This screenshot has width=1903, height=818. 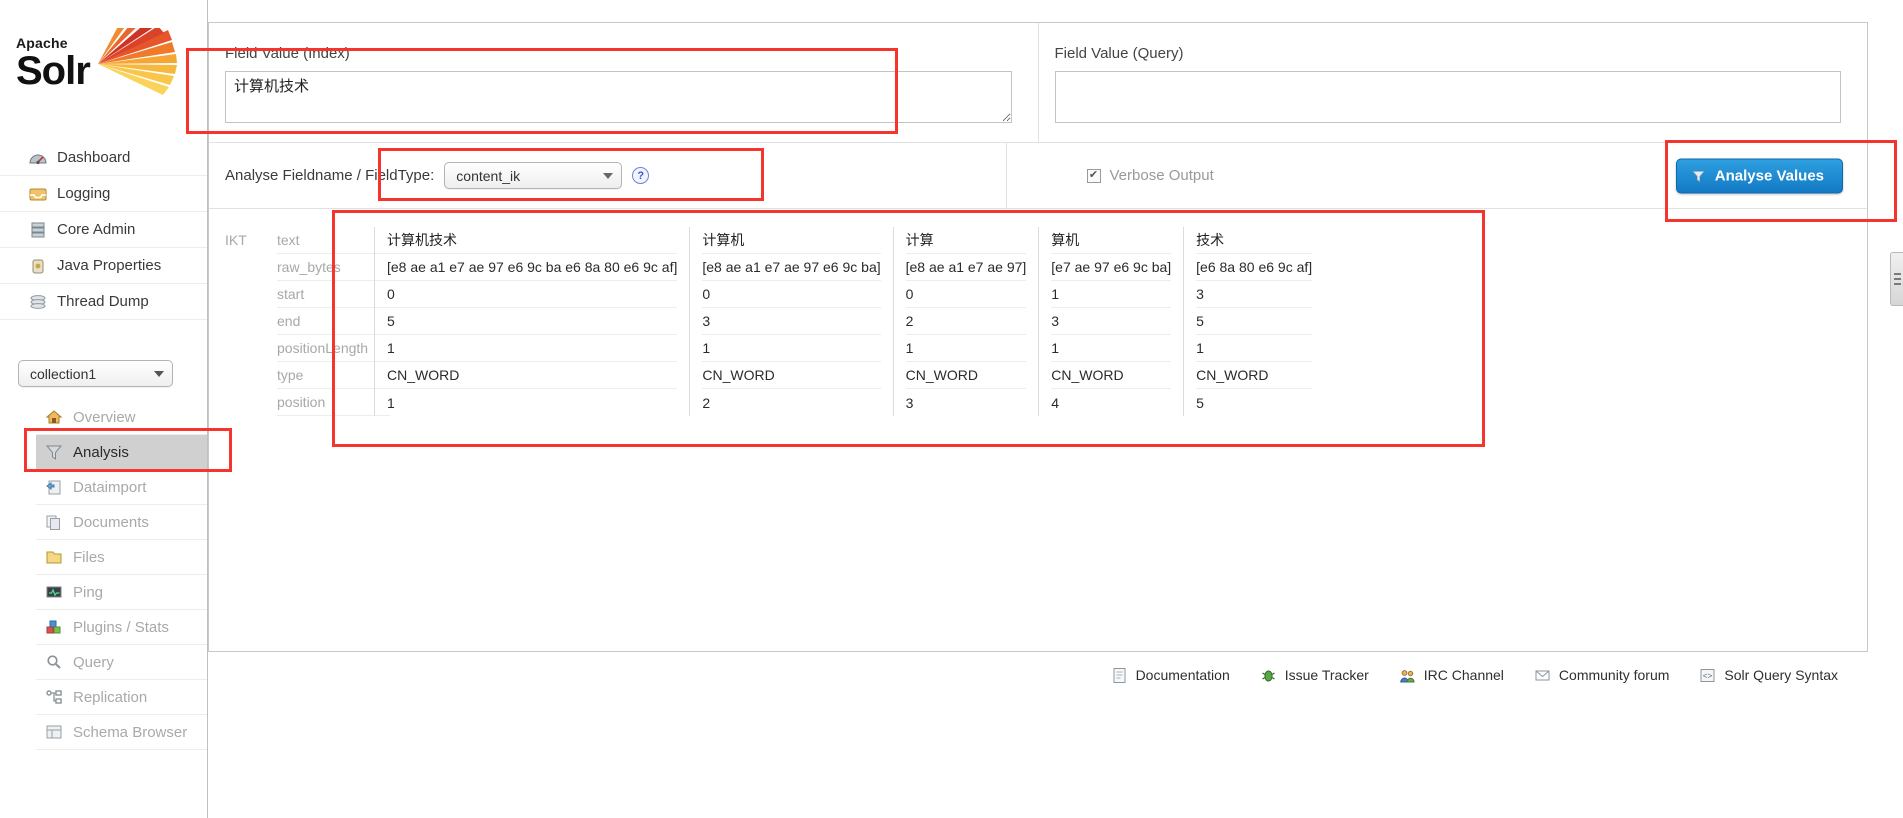 I want to click on sidebar-item-java-properties: Java Properties, so click(x=103, y=266).